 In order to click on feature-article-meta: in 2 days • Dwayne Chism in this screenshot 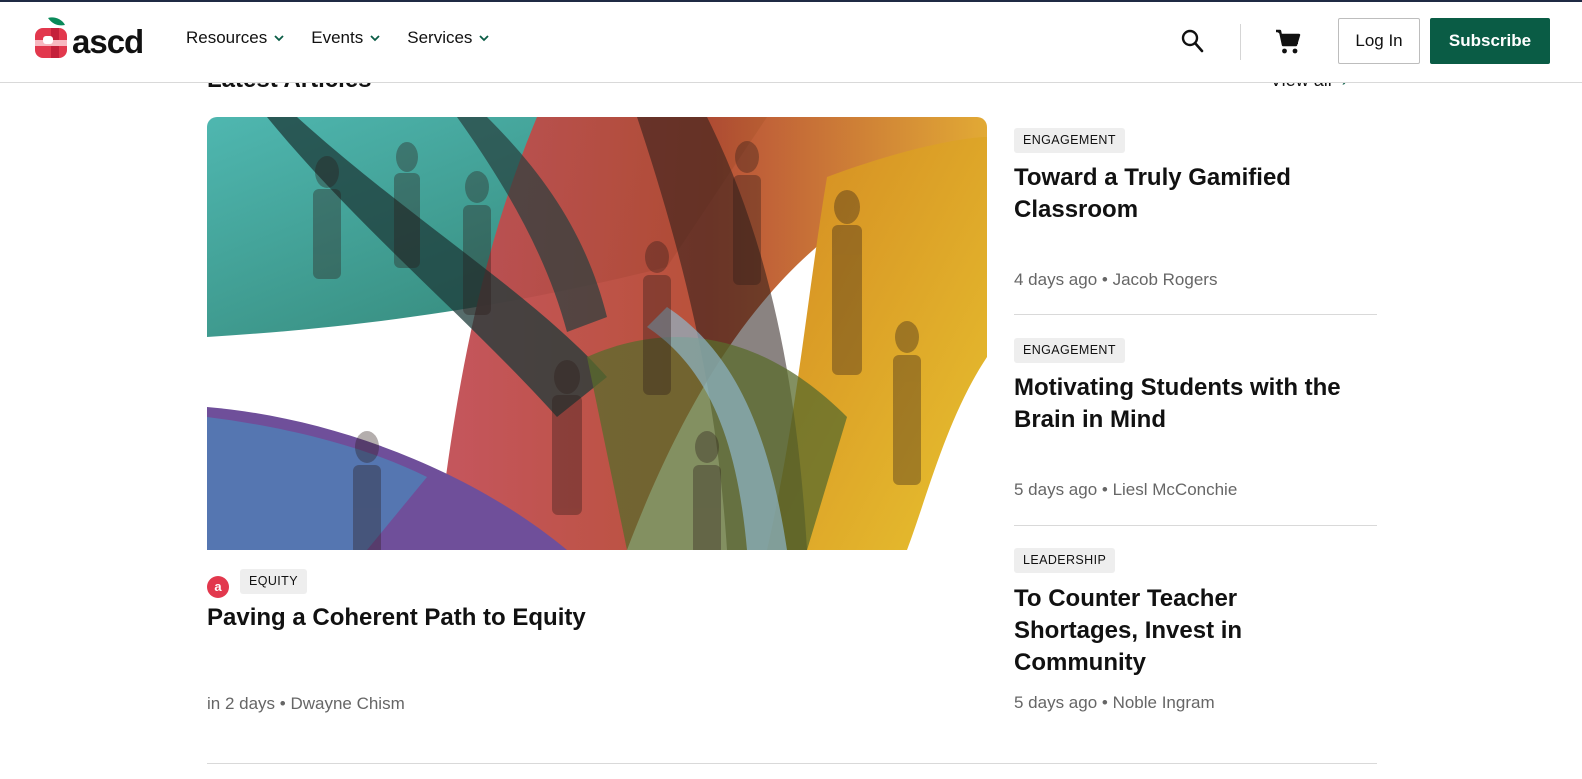, I will do `click(306, 703)`.